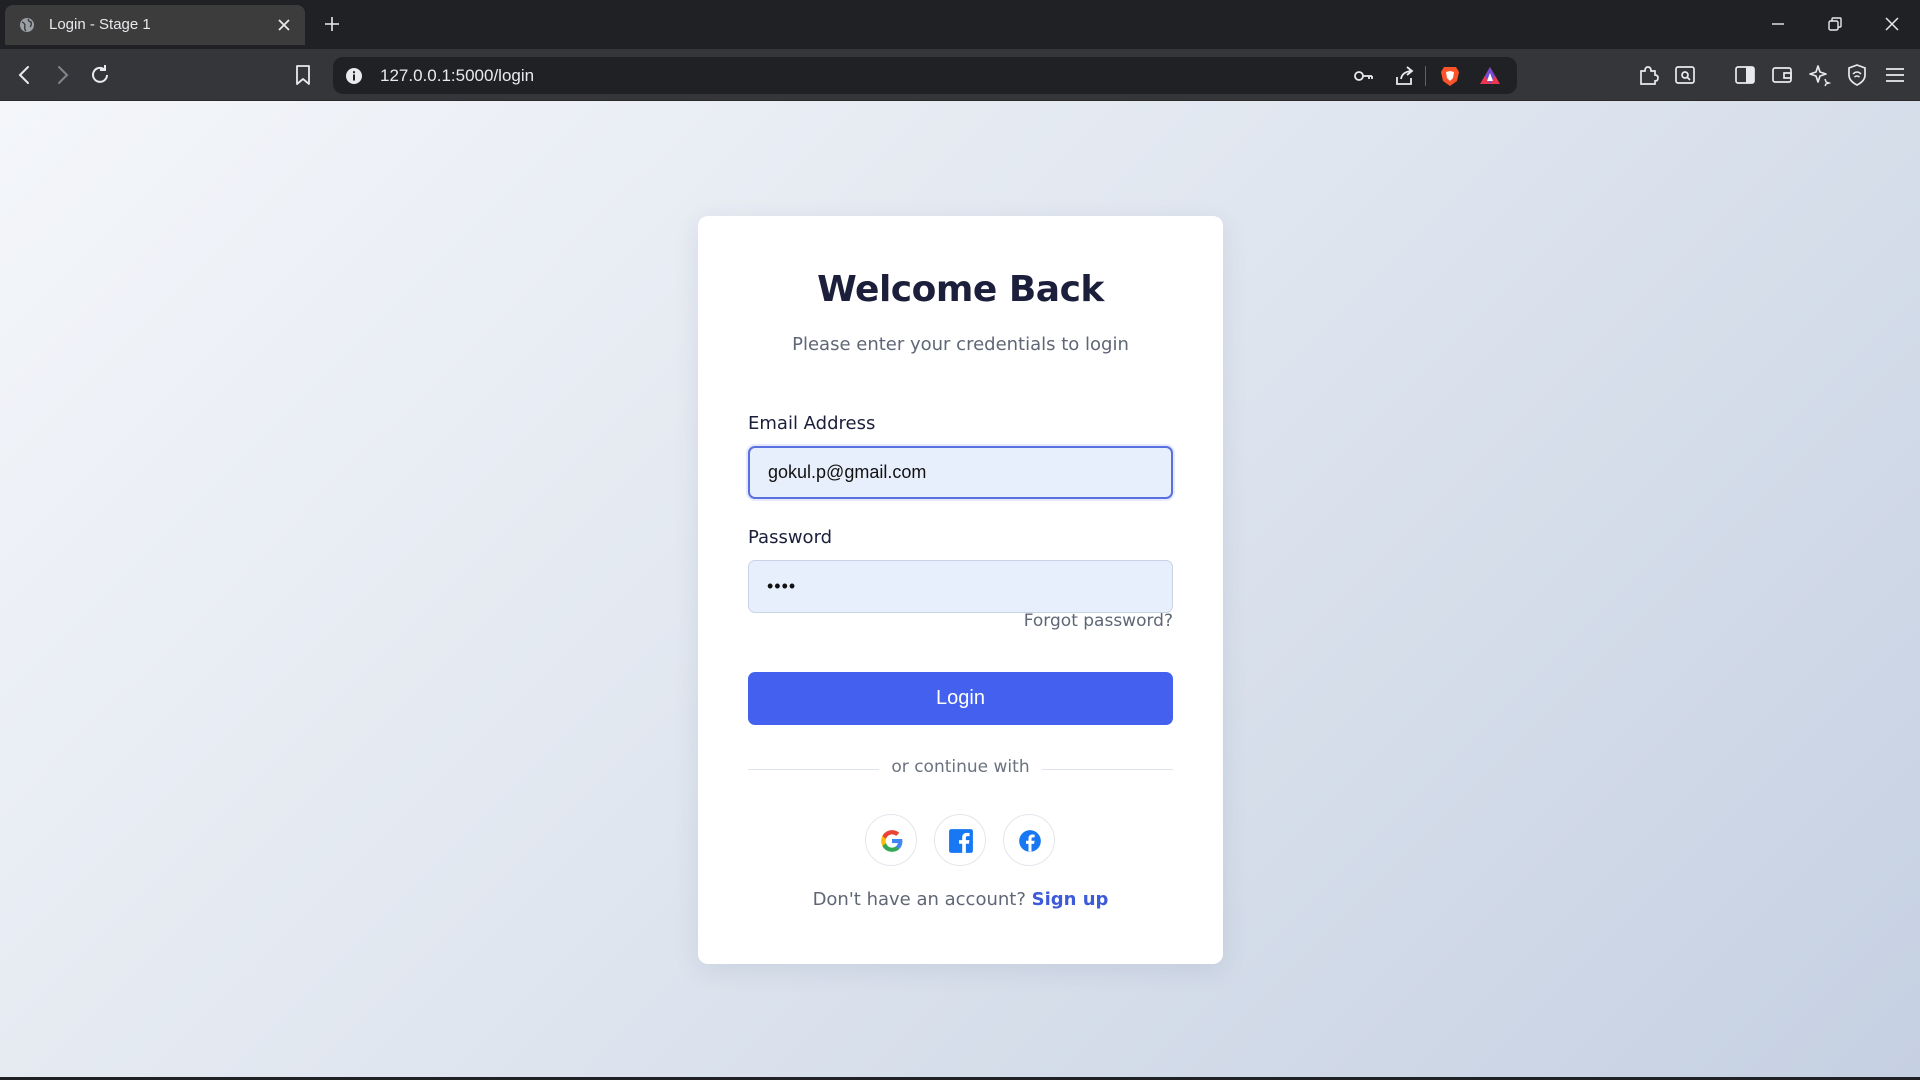 The image size is (1920, 1080). What do you see at coordinates (100, 24) in the screenshot?
I see `tab-title: Login - Stage 1` at bounding box center [100, 24].